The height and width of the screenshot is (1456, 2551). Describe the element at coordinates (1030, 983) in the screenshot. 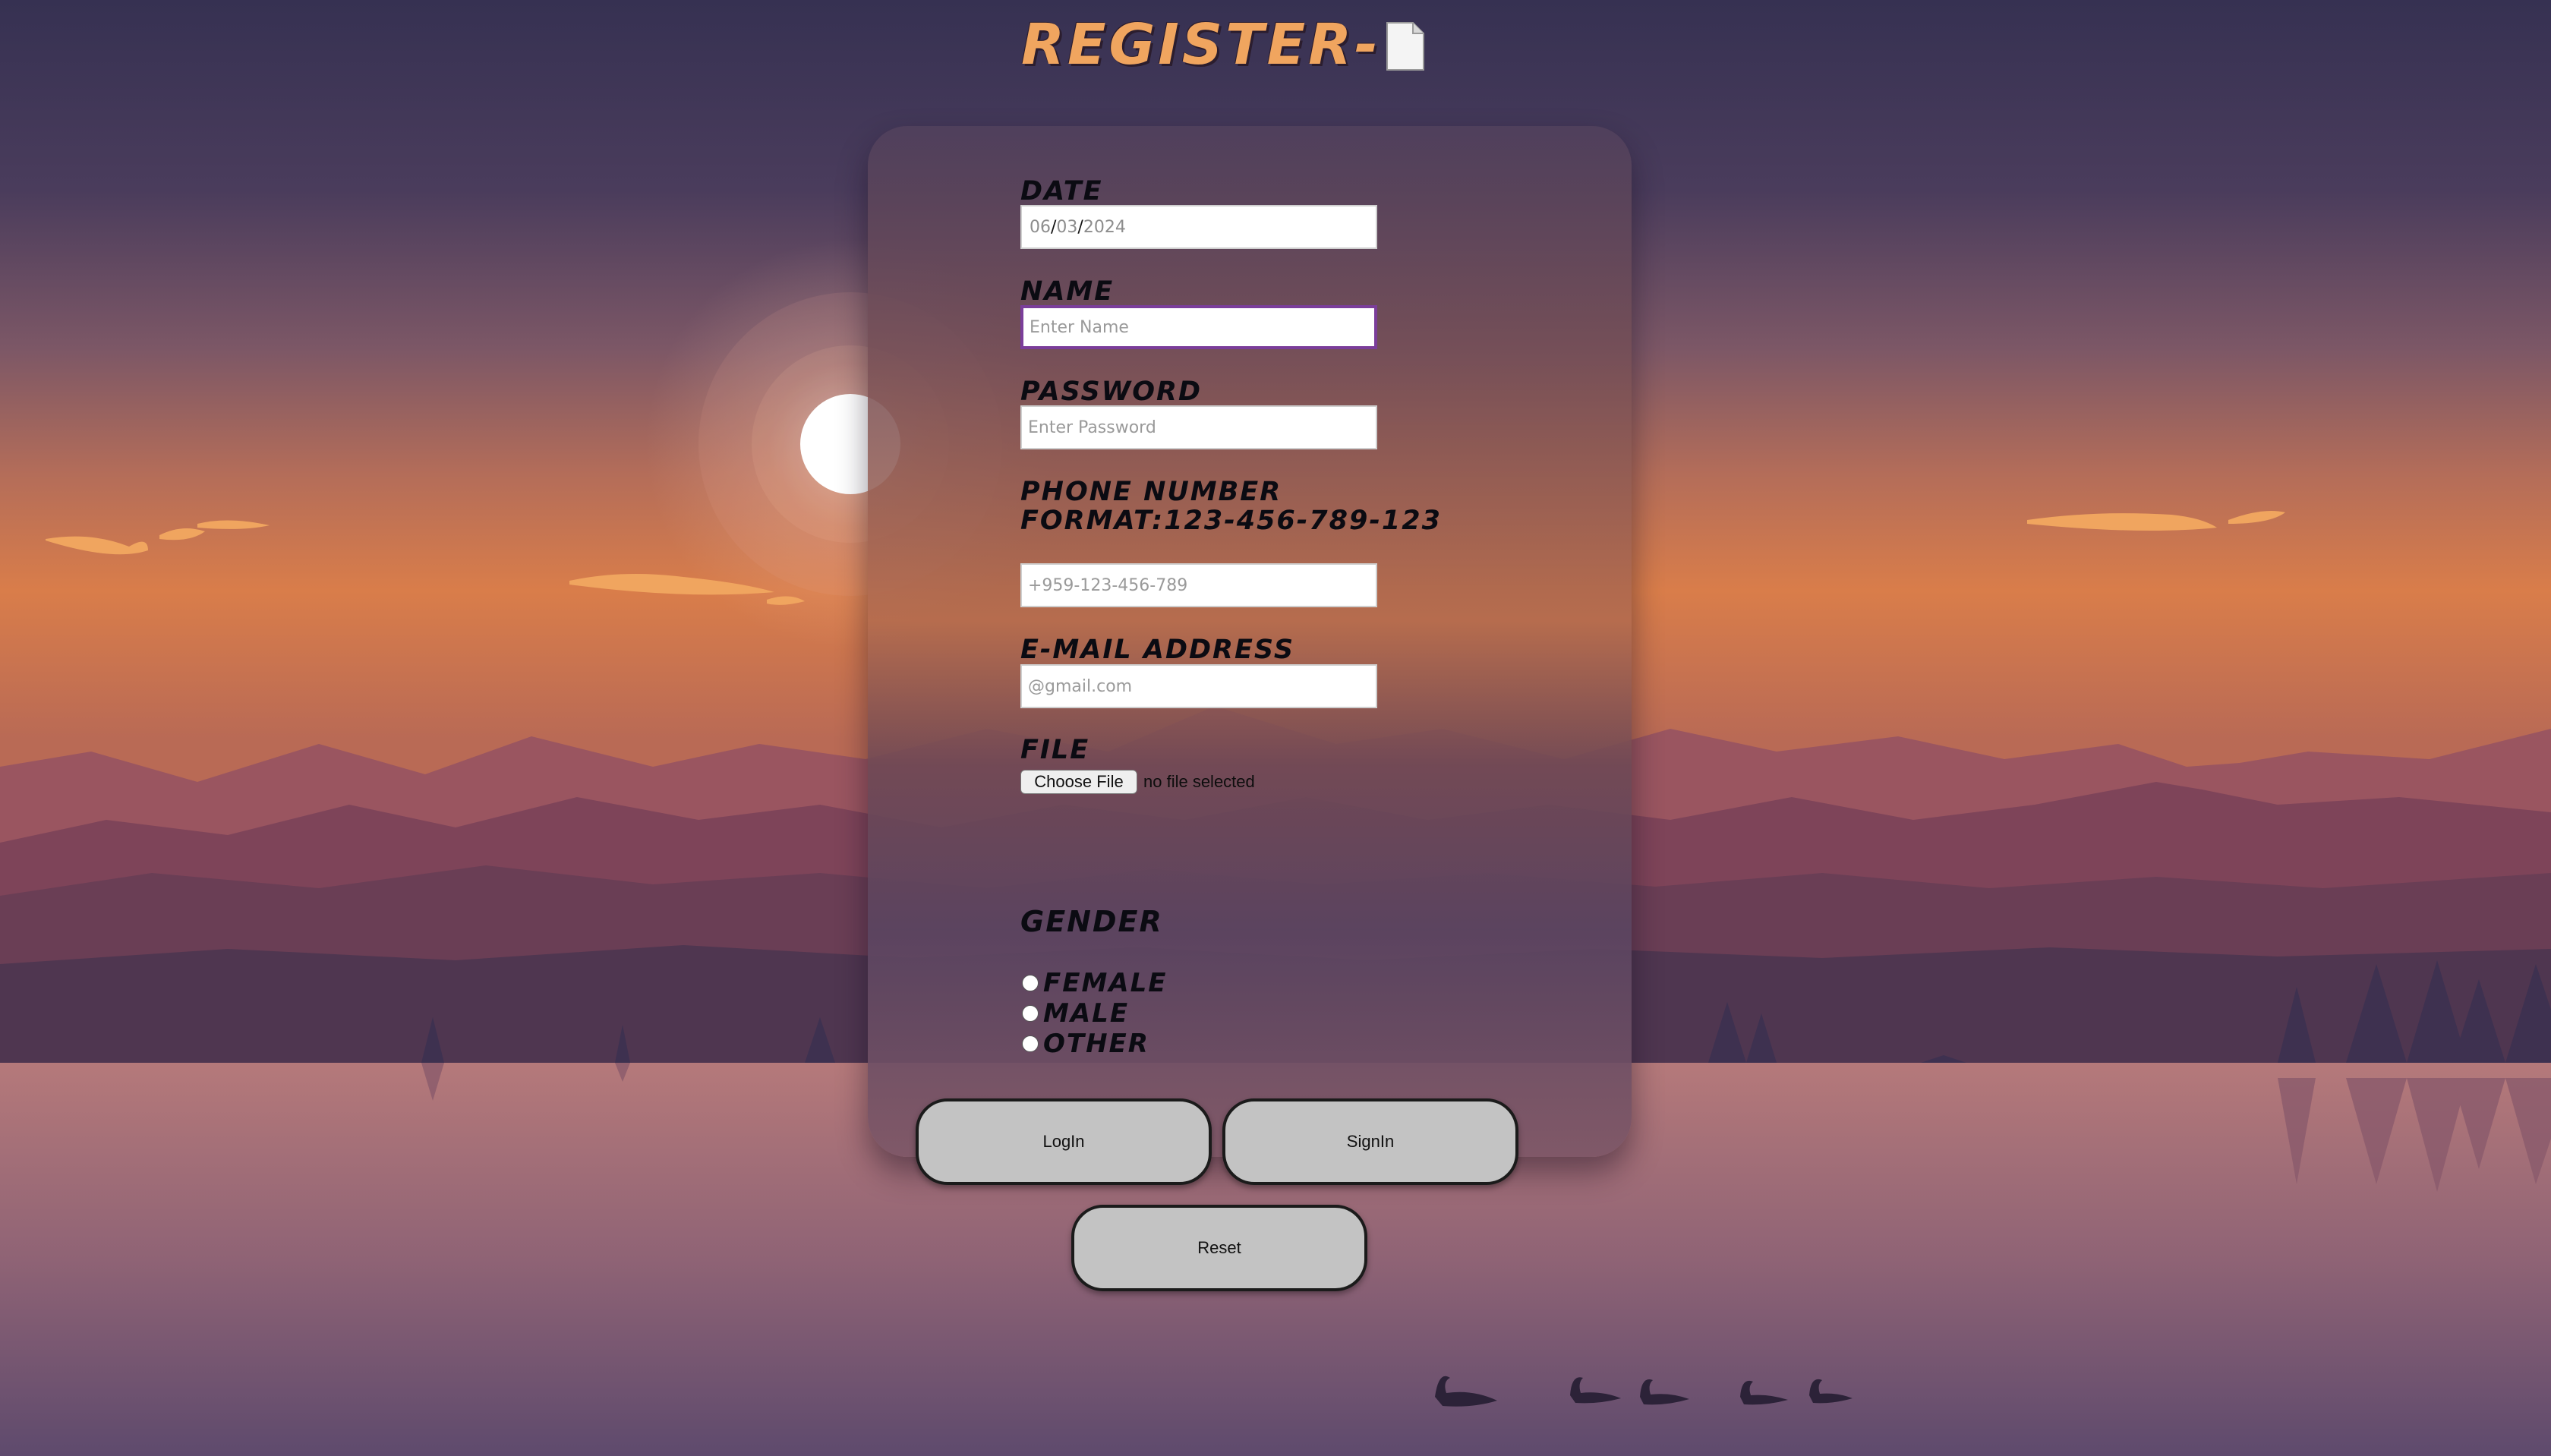

I see `female-radio` at that location.